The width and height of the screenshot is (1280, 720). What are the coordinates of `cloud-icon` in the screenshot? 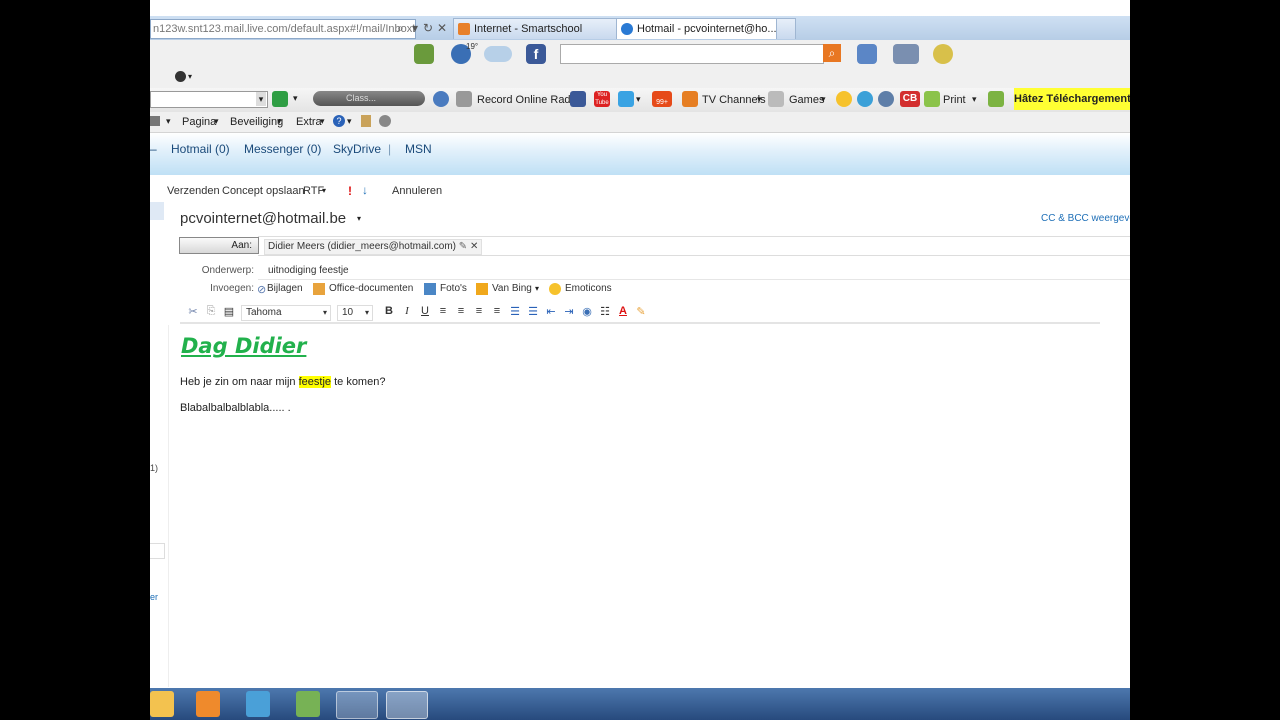 It's located at (498, 54).